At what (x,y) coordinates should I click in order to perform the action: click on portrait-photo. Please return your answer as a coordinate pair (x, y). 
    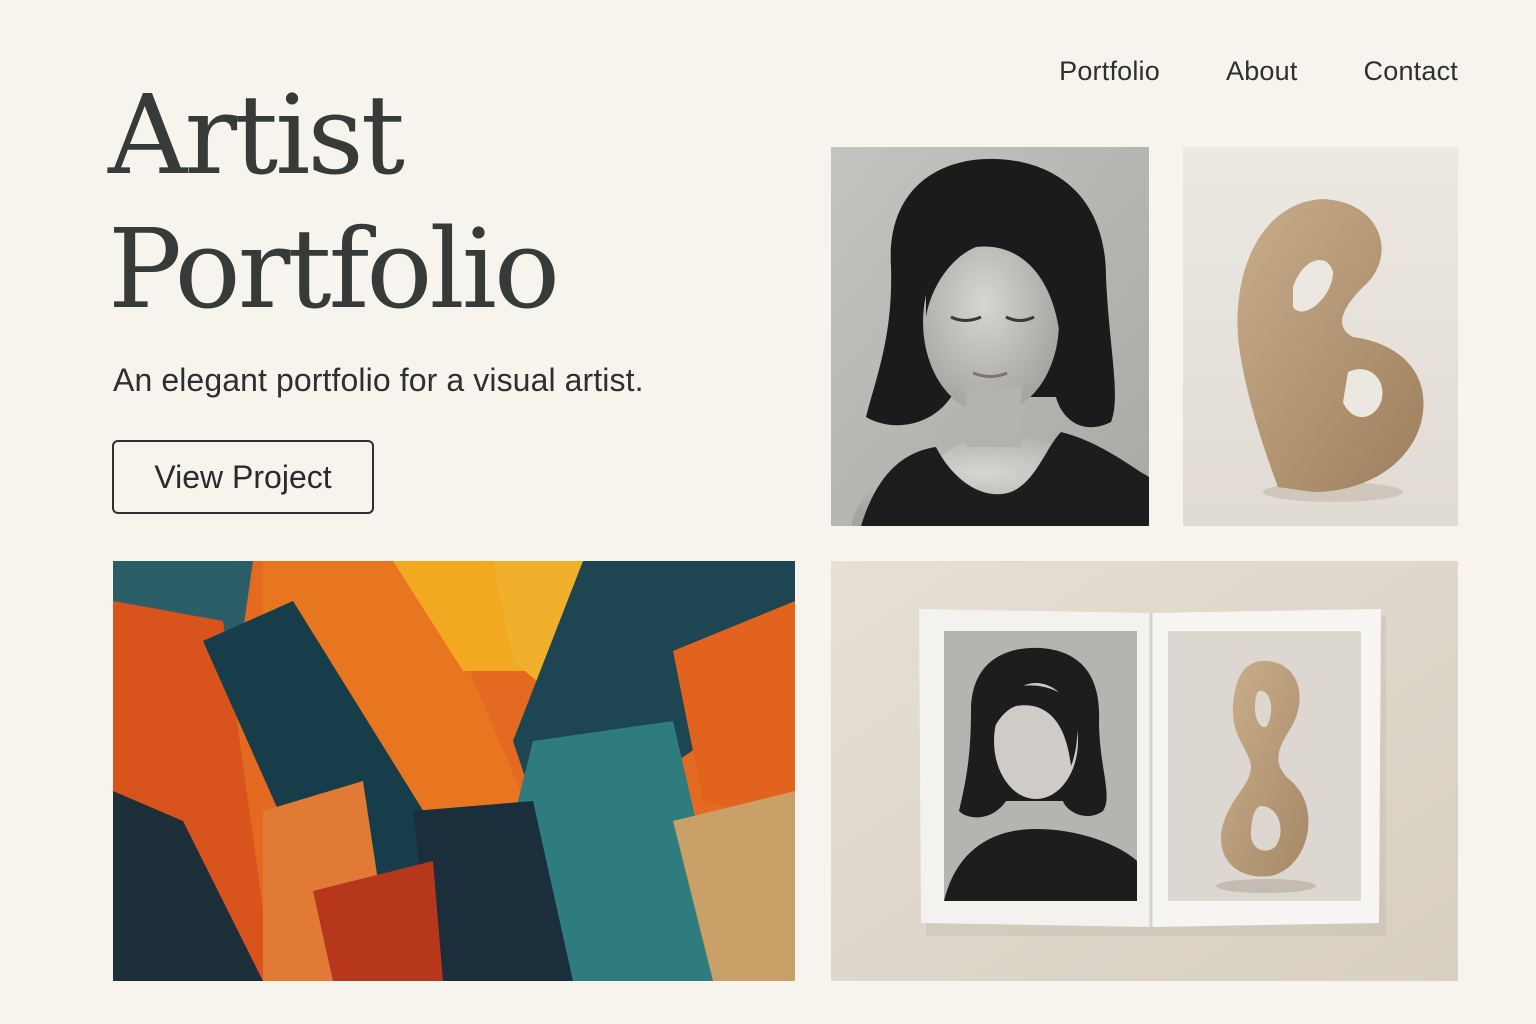
    Looking at the image, I should click on (990, 336).